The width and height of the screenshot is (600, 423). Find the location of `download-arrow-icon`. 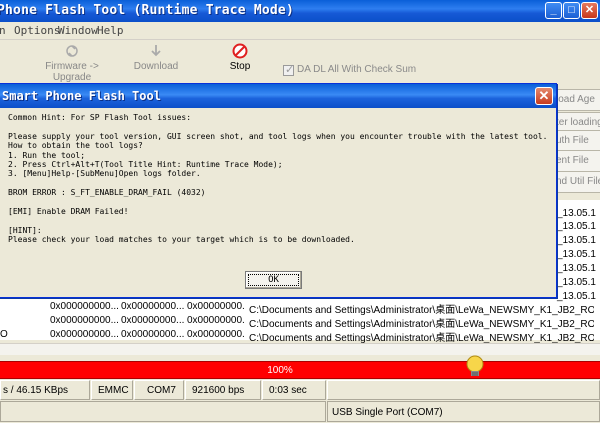

download-arrow-icon is located at coordinates (156, 51).